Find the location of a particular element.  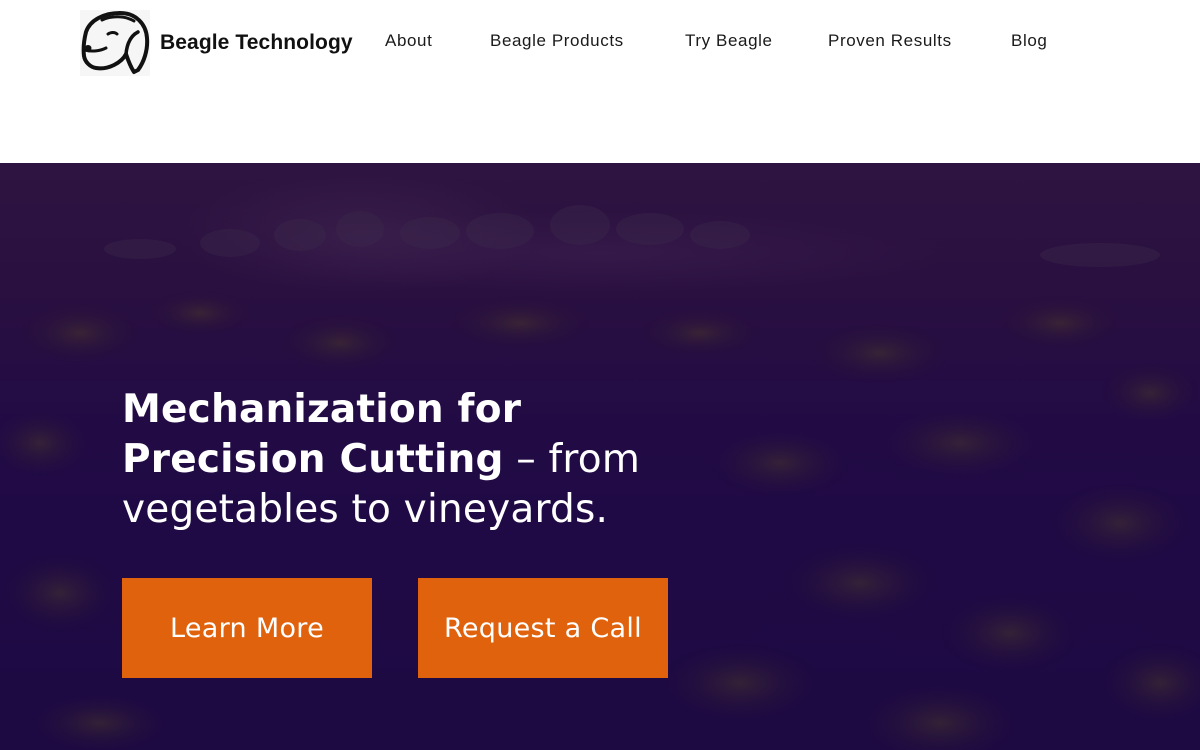

beagle-dog-head-icon is located at coordinates (115, 43).